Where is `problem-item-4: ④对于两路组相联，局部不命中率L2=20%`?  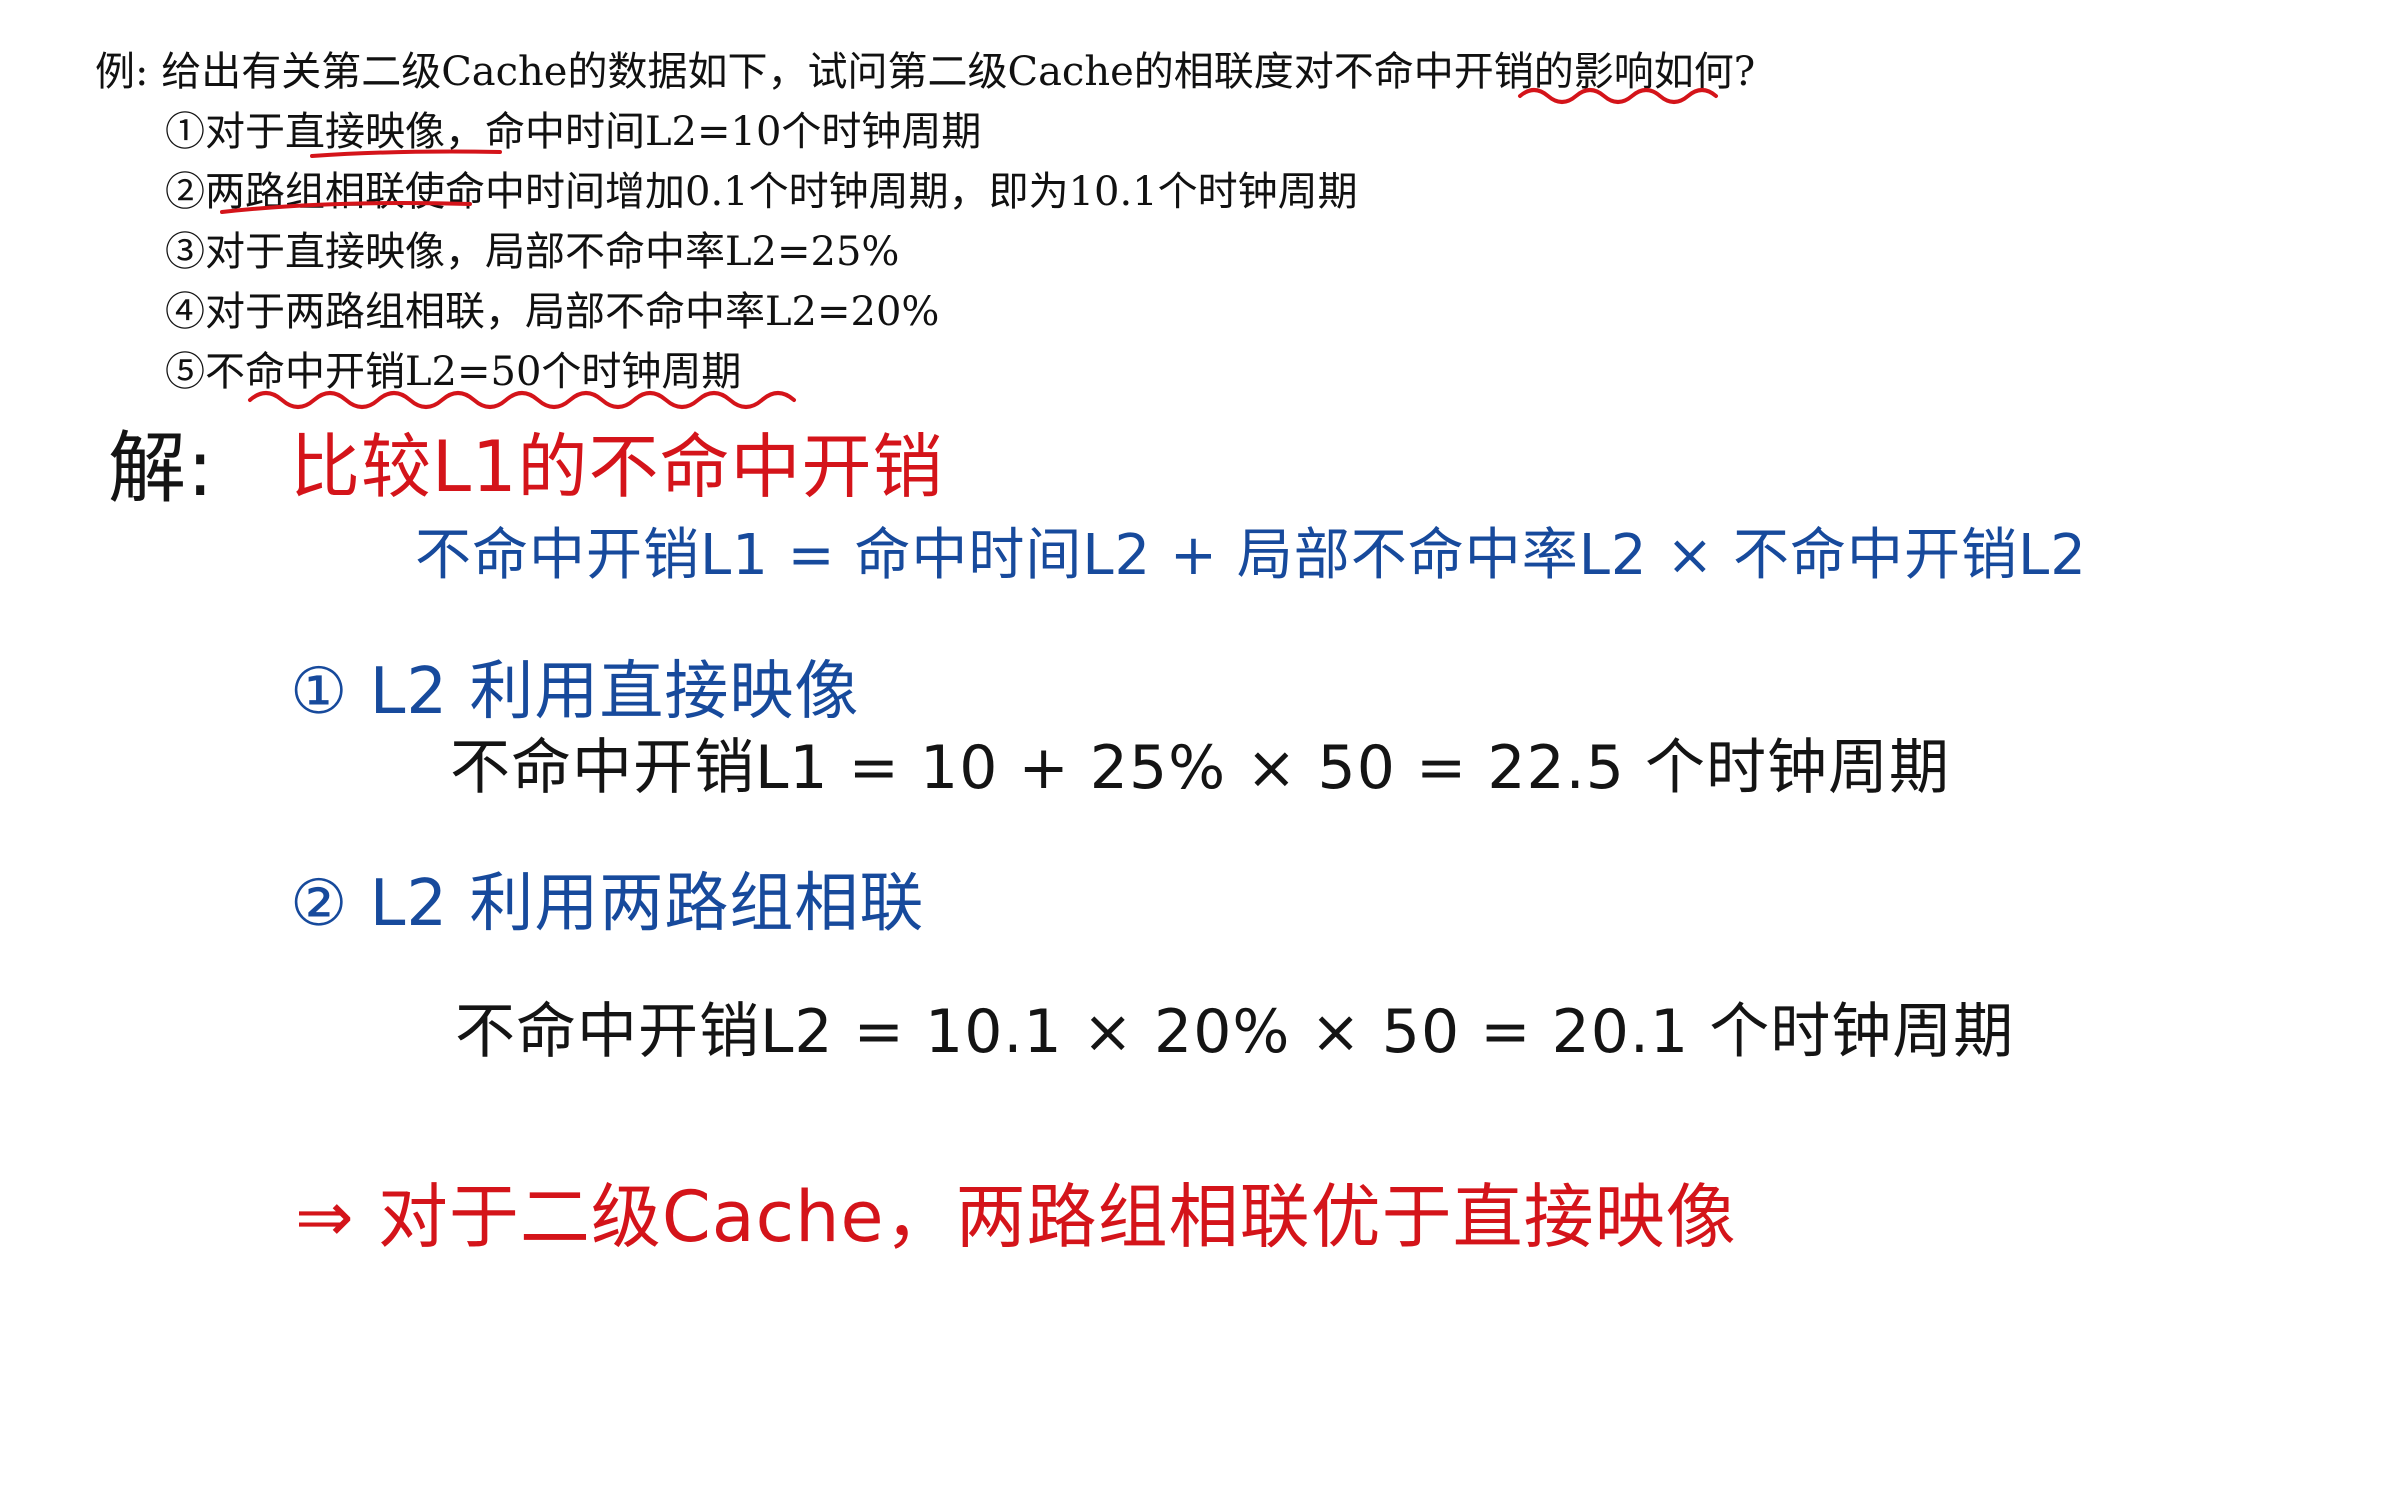 problem-item-4: ④对于两路组相联，局部不命中率L2=20% is located at coordinates (552, 312).